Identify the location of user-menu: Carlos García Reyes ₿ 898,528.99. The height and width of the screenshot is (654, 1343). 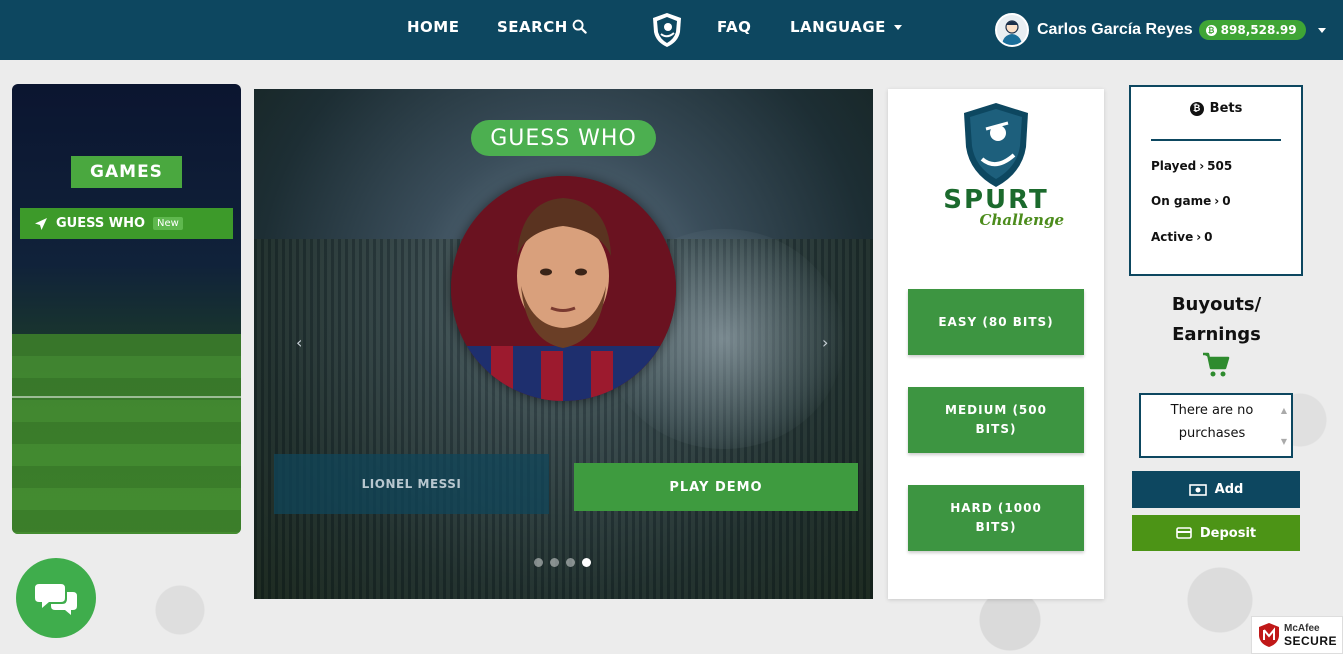
(1160, 30).